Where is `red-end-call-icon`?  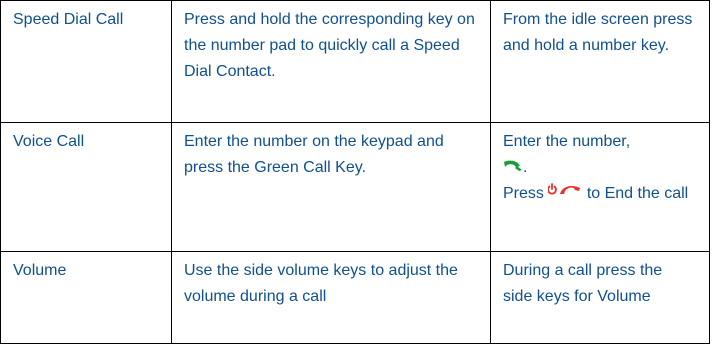
red-end-call-icon is located at coordinates (564, 189).